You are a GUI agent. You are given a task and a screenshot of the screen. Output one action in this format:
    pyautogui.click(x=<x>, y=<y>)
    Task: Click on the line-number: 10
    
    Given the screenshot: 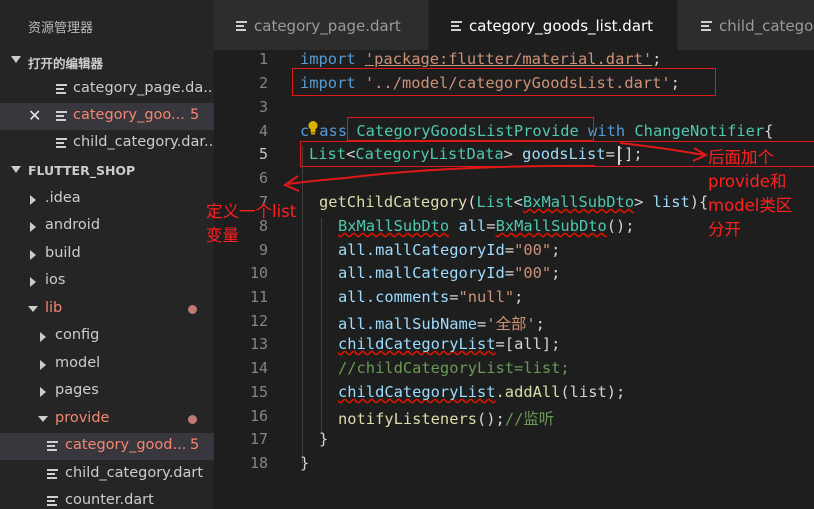 What is the action you would take?
    pyautogui.click(x=258, y=273)
    